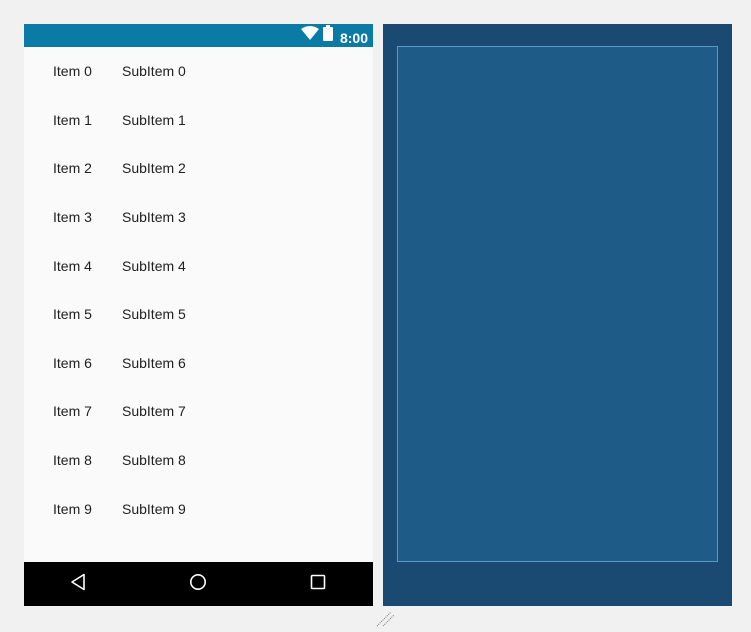  I want to click on status-time: 8:00, so click(353, 37).